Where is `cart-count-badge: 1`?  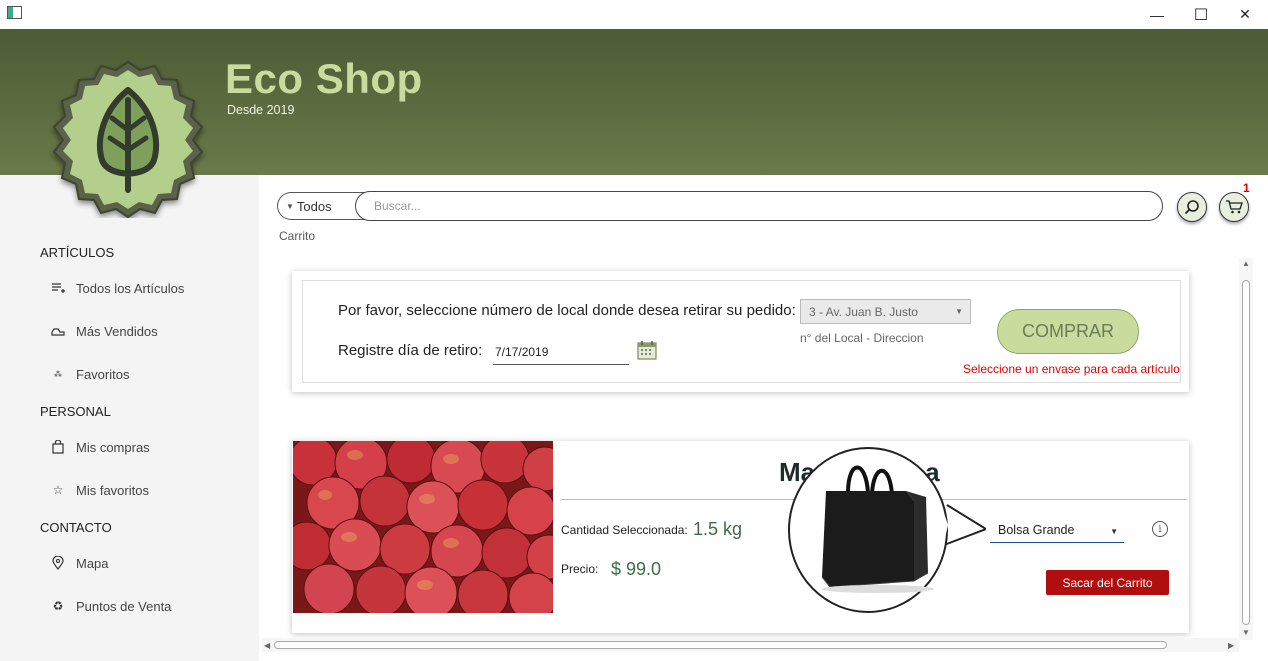 cart-count-badge: 1 is located at coordinates (1246, 188).